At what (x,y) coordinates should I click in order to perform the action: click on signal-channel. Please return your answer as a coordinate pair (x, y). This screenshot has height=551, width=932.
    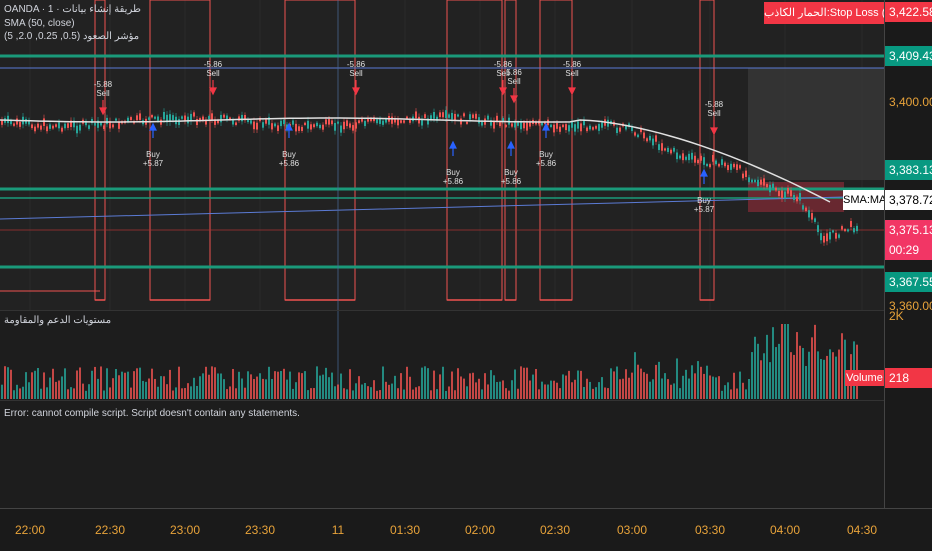
    Looking at the image, I should click on (100, 150).